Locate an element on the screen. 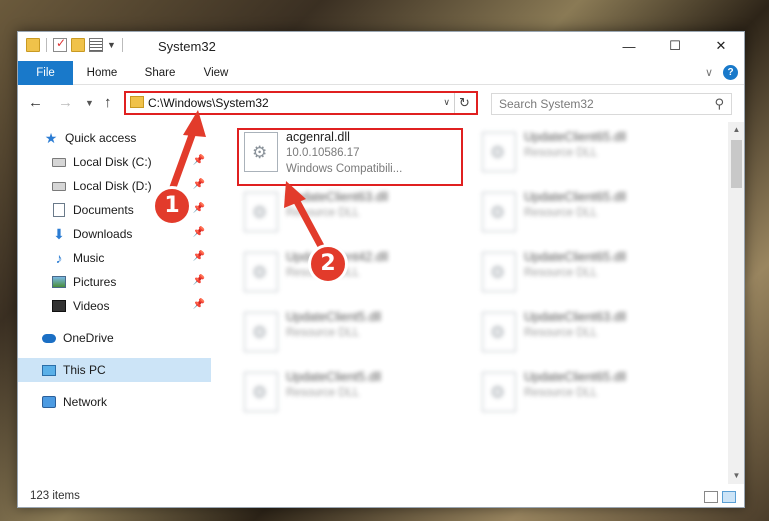 Image resolution: width=769 pixels, height=521 pixels. window-controls: — ☐ ✕ is located at coordinates (675, 46).